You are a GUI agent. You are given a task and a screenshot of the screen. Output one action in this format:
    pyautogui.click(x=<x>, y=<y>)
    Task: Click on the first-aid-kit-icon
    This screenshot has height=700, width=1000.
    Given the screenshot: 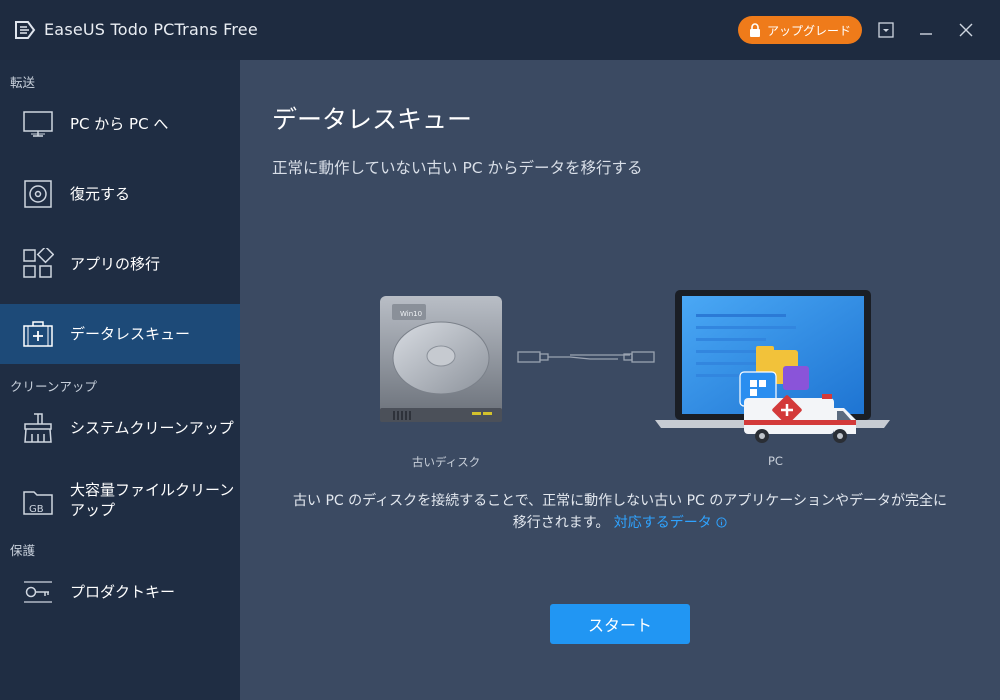 What is the action you would take?
    pyautogui.click(x=38, y=334)
    